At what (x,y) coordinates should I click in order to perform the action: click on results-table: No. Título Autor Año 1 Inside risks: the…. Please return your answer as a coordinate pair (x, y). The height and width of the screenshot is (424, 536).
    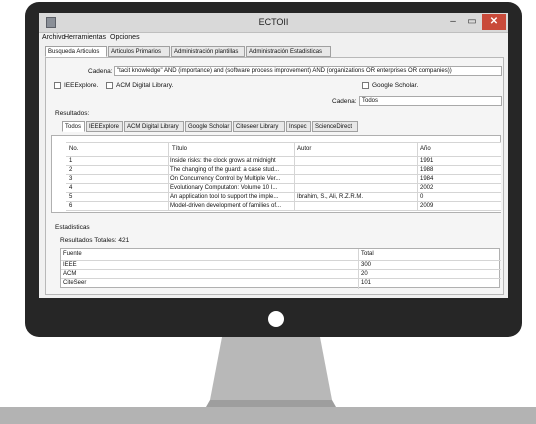
    Looking at the image, I should click on (283, 177).